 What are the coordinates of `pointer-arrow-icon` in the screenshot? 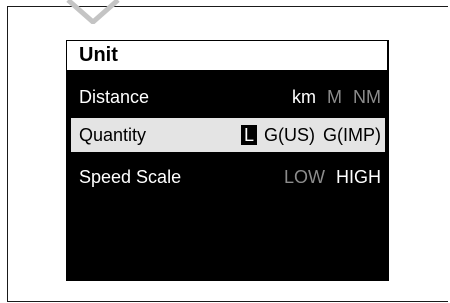 It's located at (93, 12).